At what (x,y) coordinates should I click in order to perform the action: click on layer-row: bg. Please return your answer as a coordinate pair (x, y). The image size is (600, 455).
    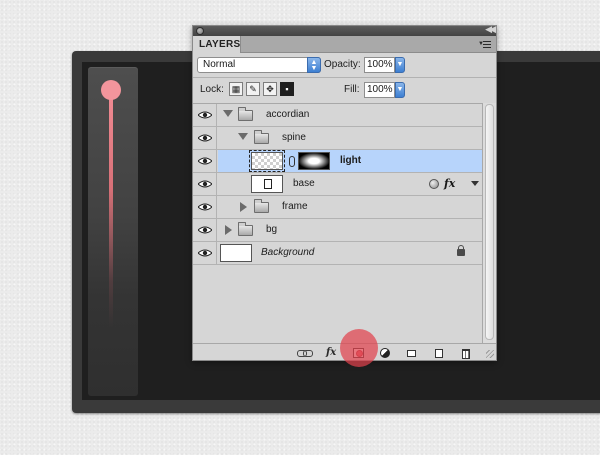
    Looking at the image, I should click on (337, 230).